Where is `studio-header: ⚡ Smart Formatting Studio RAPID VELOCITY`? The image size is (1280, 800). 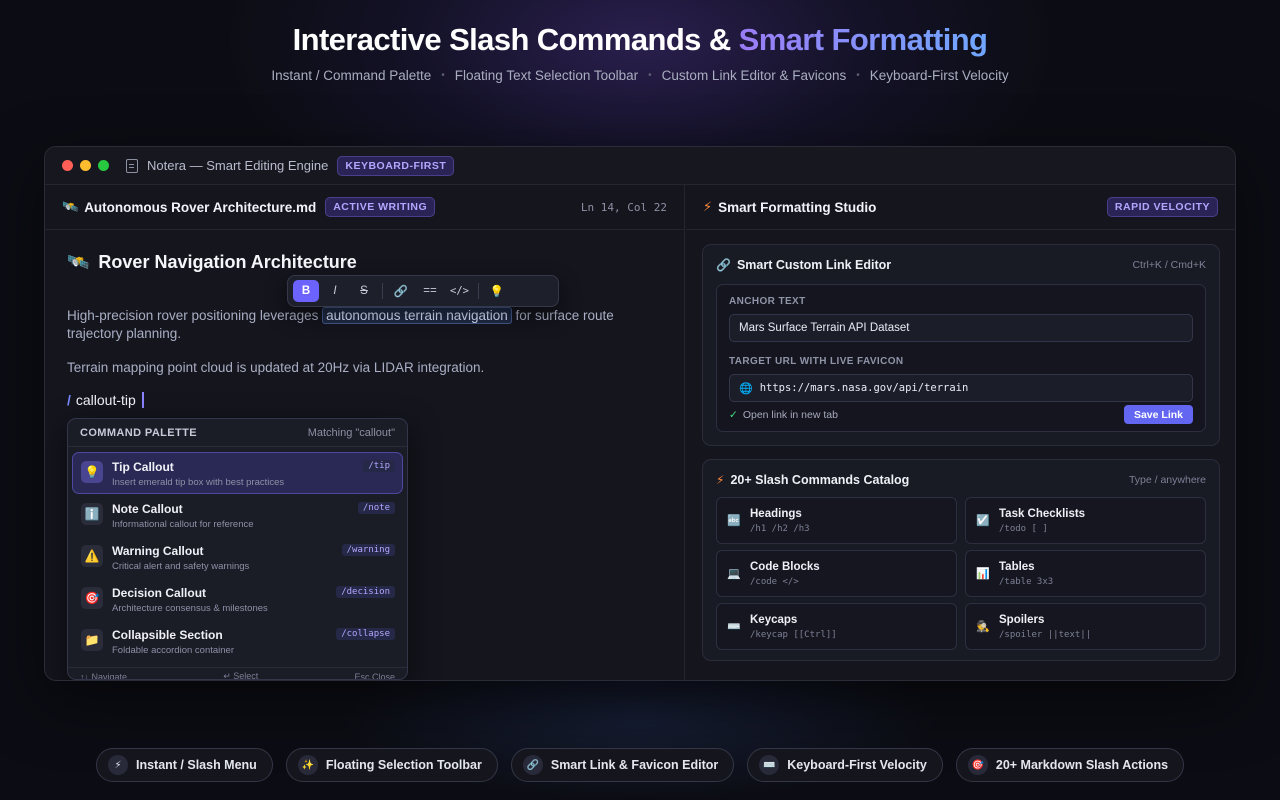 studio-header: ⚡ Smart Formatting Studio RAPID VELOCITY is located at coordinates (960, 207).